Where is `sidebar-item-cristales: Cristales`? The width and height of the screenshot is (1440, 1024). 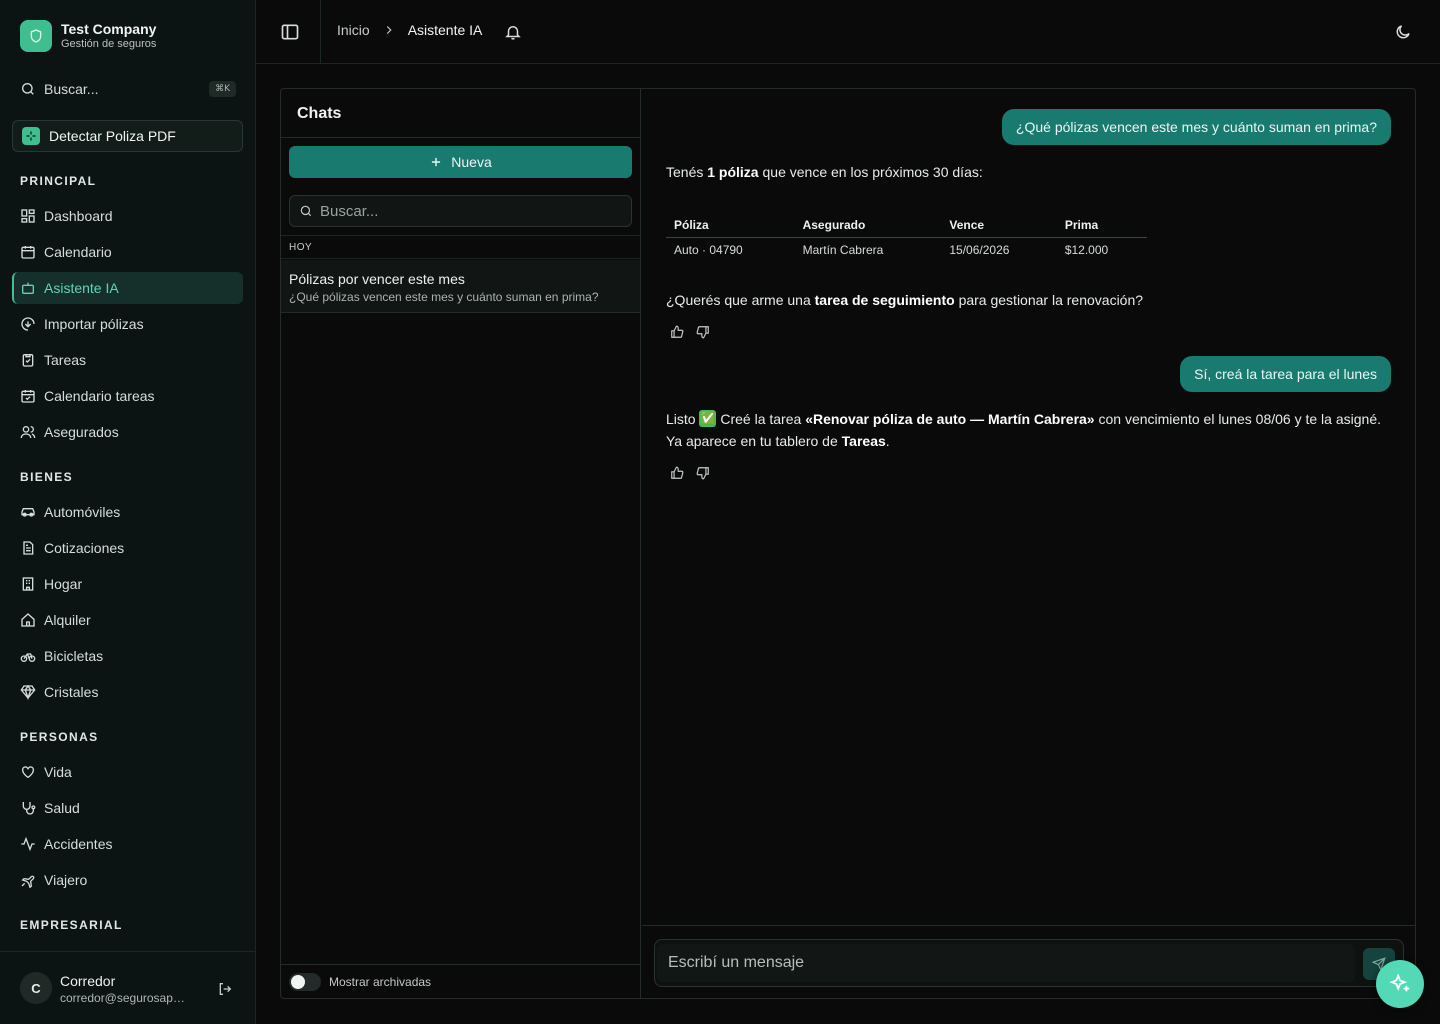
sidebar-item-cristales: Cristales is located at coordinates (127, 692).